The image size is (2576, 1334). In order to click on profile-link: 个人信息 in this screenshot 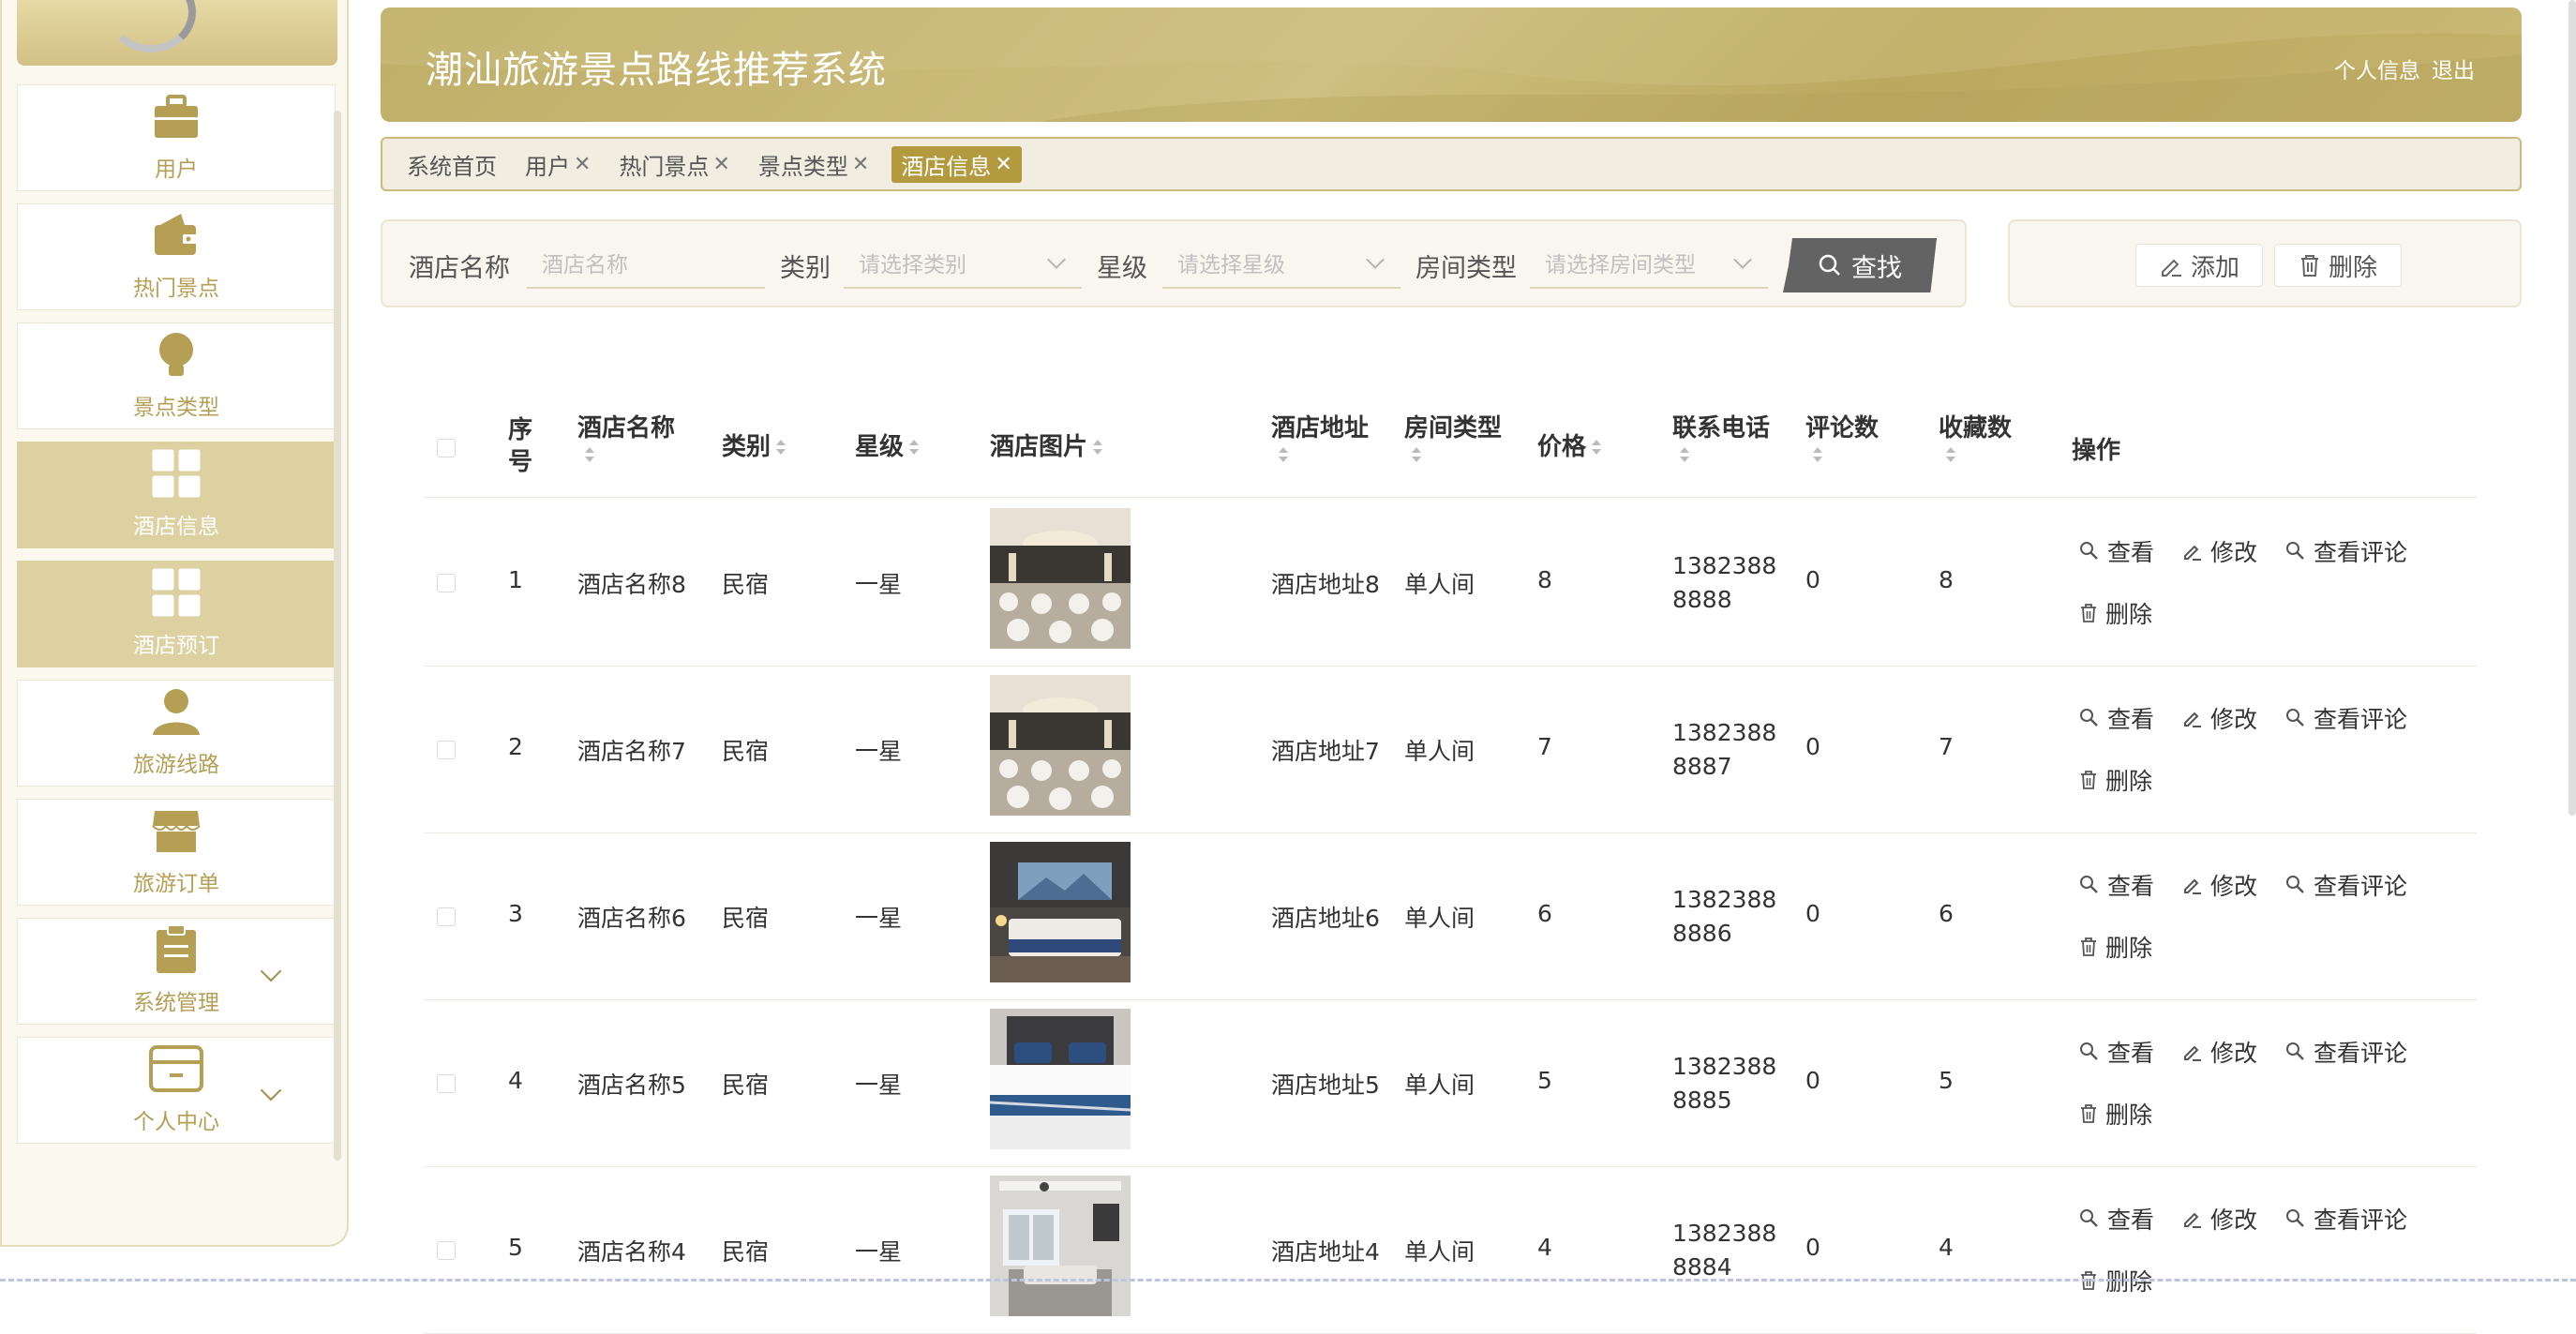, I will do `click(2377, 71)`.